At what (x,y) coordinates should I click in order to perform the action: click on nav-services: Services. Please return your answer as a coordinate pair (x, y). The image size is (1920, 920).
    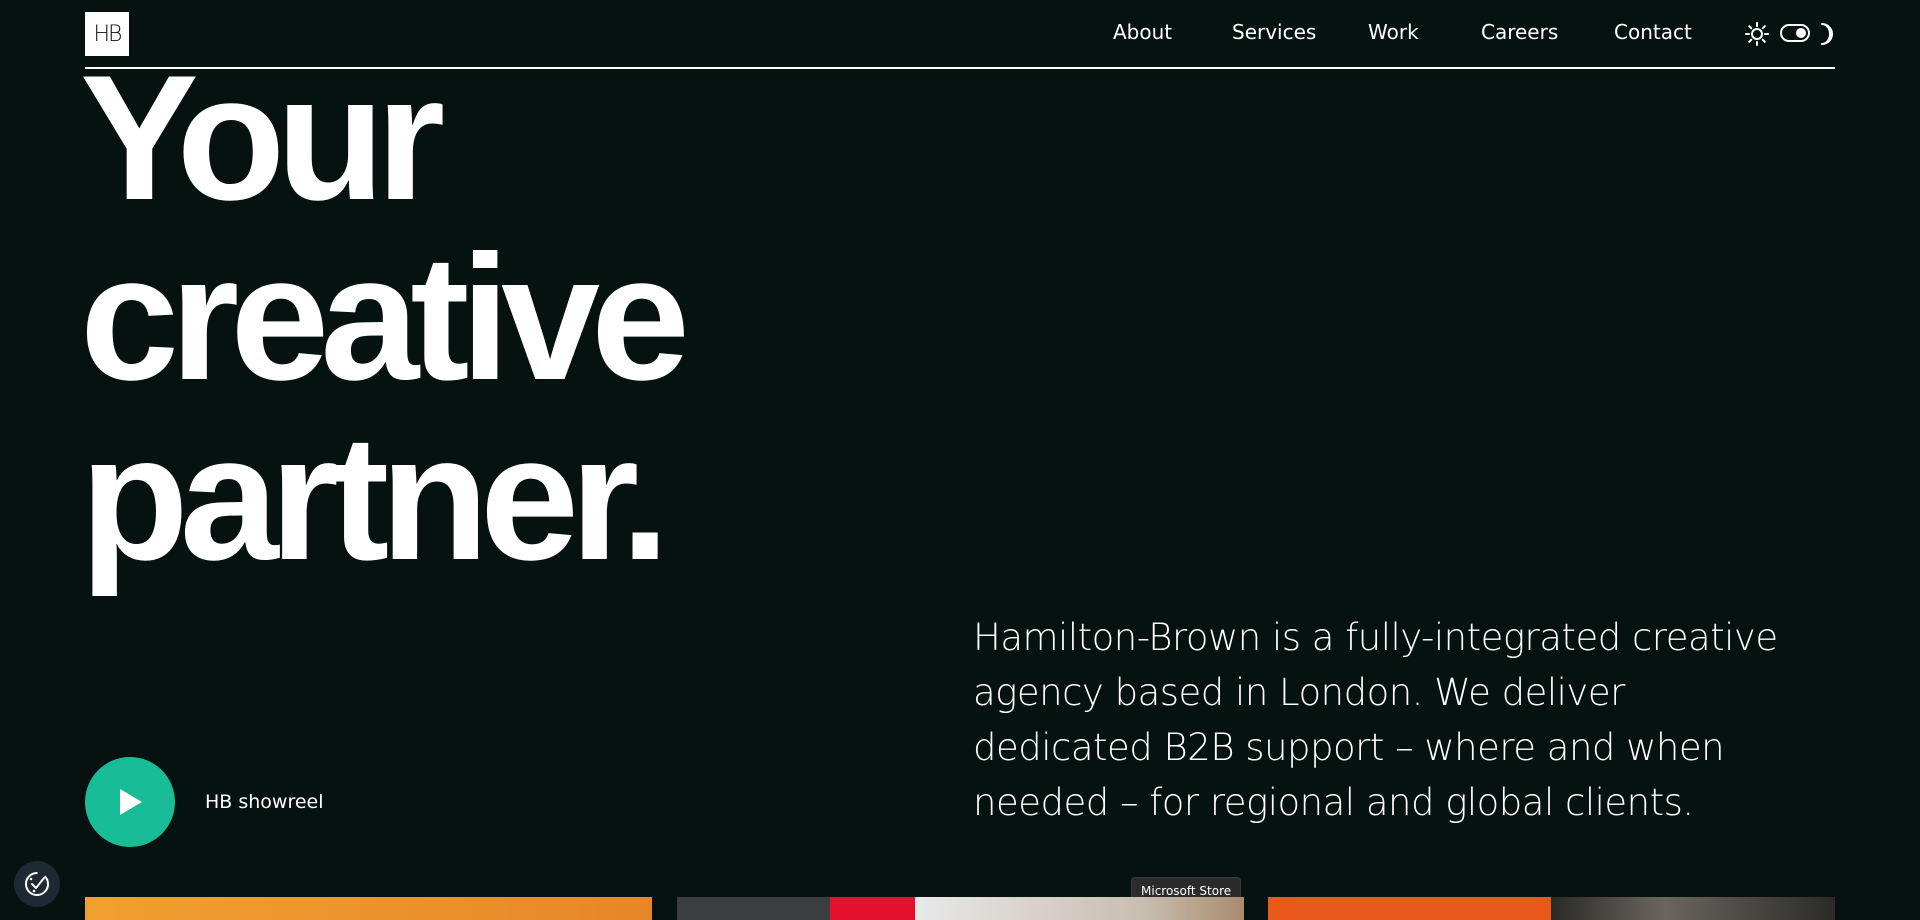
    Looking at the image, I should click on (1274, 32).